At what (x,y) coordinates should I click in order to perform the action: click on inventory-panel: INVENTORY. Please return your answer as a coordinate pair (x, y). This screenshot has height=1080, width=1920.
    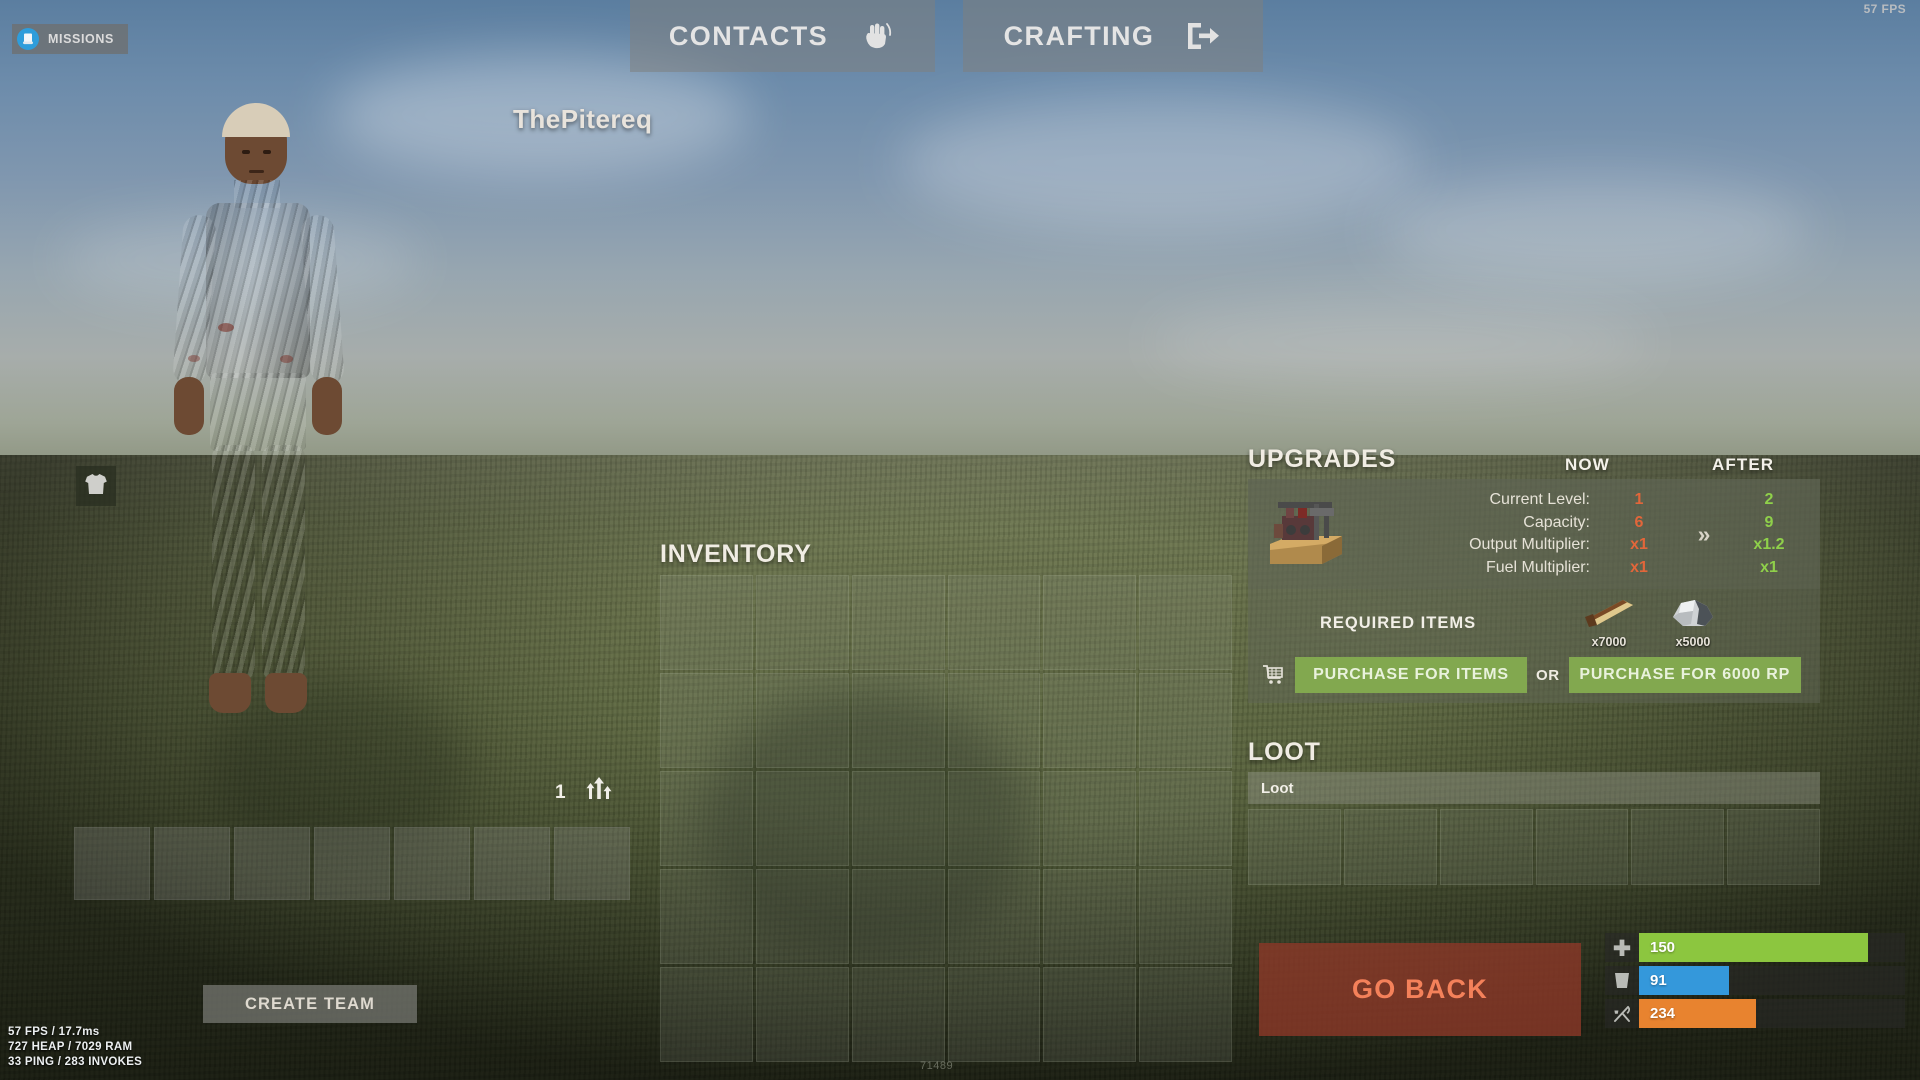
    Looking at the image, I should click on (946, 801).